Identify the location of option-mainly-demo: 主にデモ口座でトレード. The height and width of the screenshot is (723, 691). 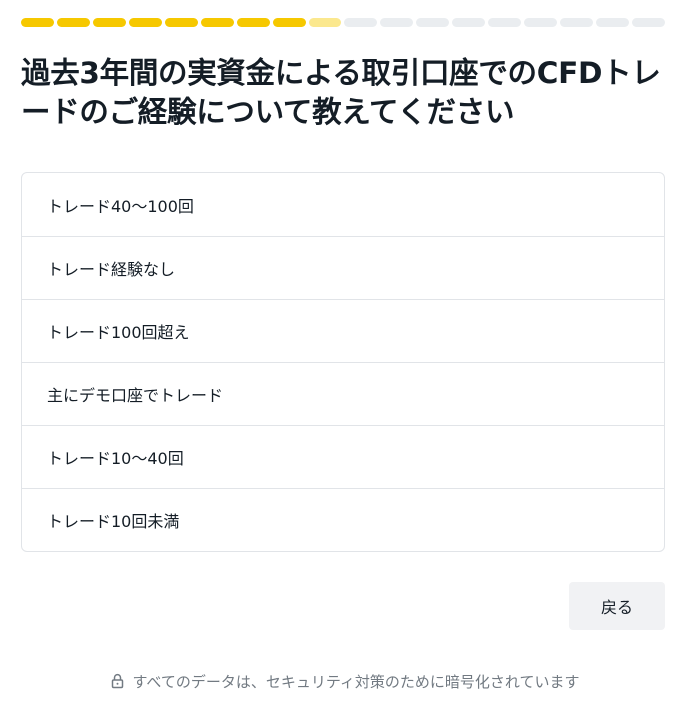
(343, 393).